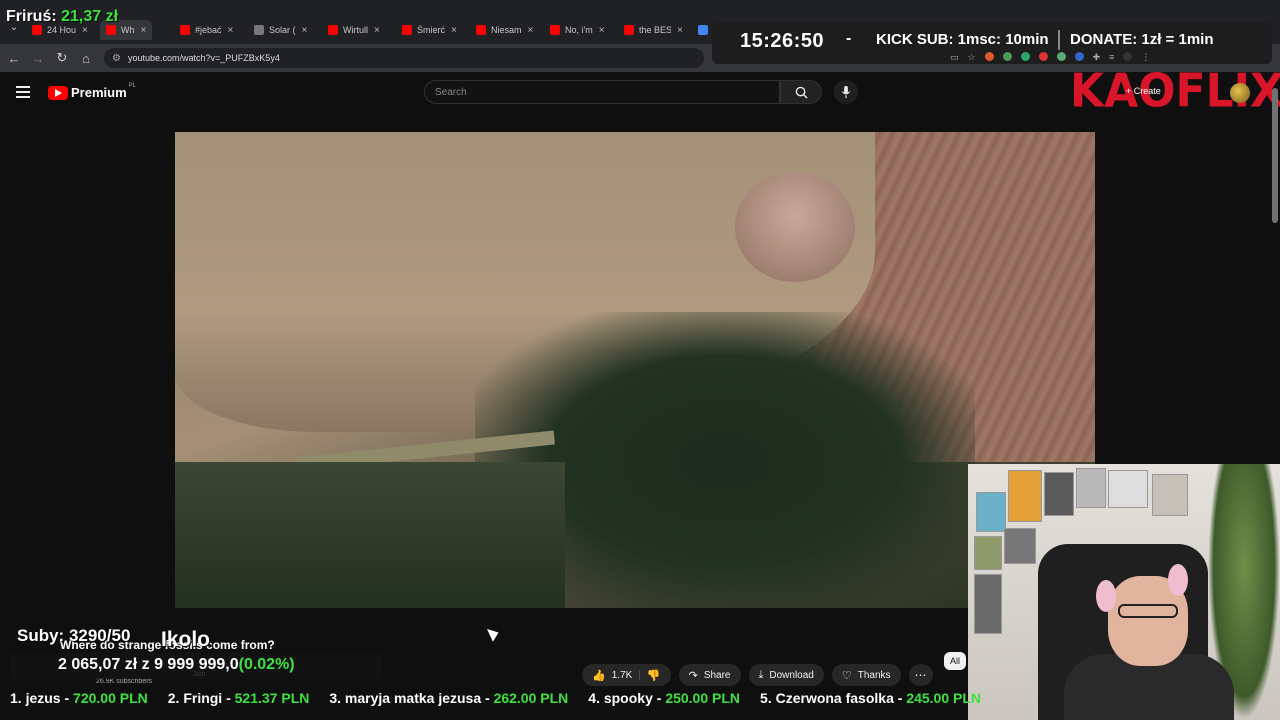 The image size is (1280, 720). I want to click on reload-icon: ↻, so click(62, 58).